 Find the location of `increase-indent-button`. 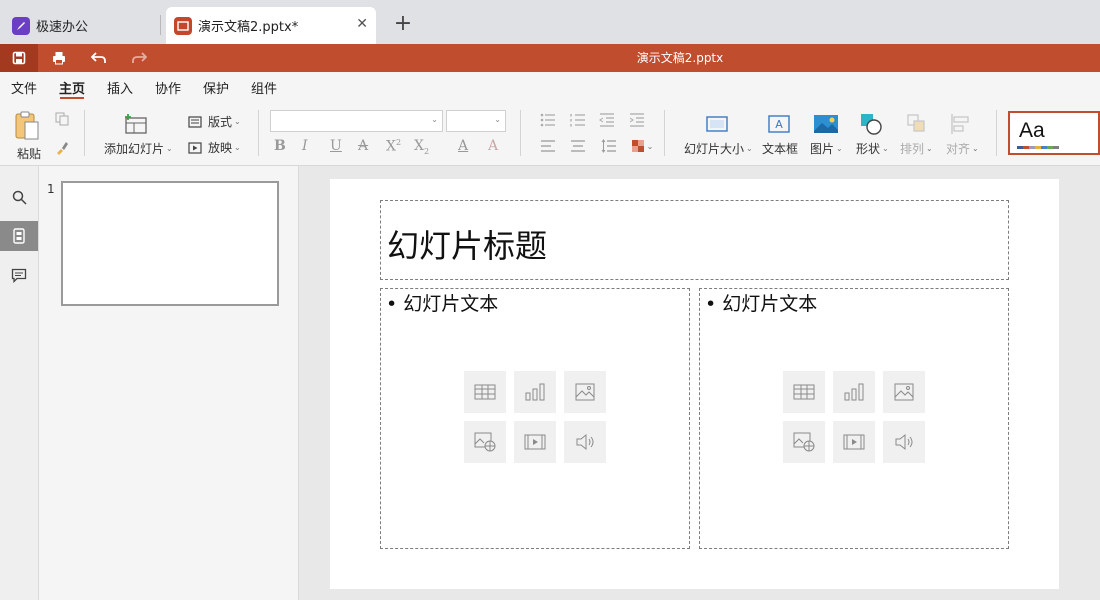

increase-indent-button is located at coordinates (637, 120).